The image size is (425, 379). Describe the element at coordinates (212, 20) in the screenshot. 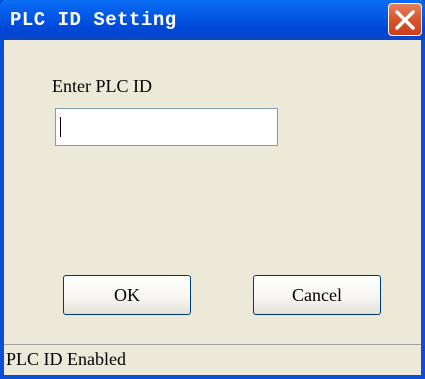

I see `title-bar: PLC ID Setting` at that location.